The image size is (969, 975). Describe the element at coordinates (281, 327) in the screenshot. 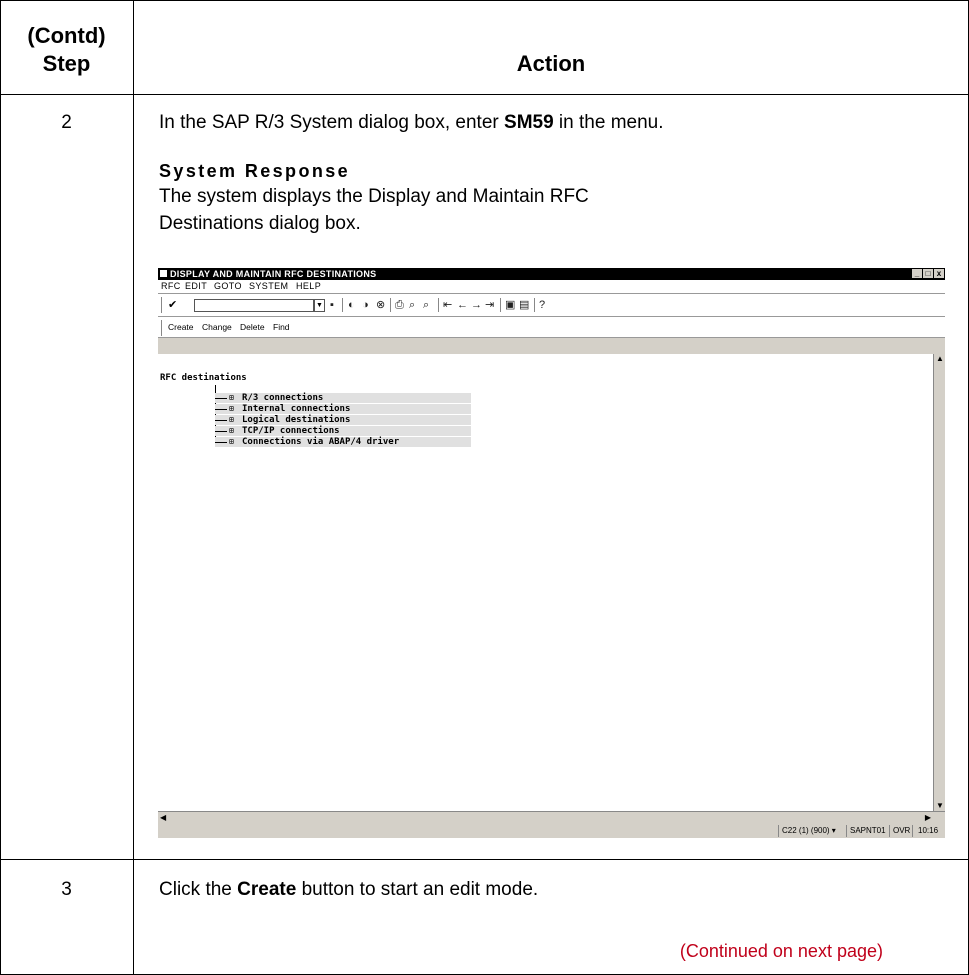

I see `find-button: Find` at that location.